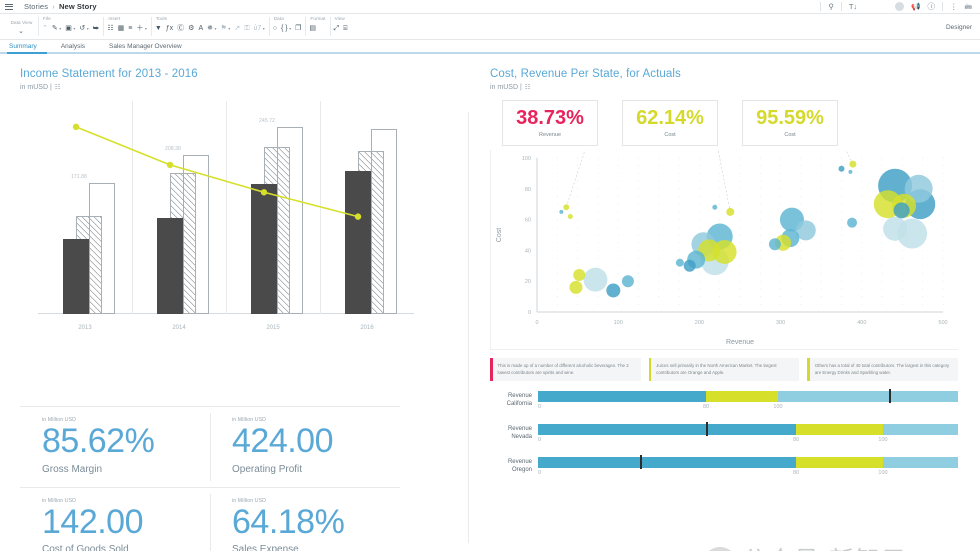 The width and height of the screenshot is (980, 551). Describe the element at coordinates (180, 28) in the screenshot. I see `currency-icon: Ⓒ` at that location.